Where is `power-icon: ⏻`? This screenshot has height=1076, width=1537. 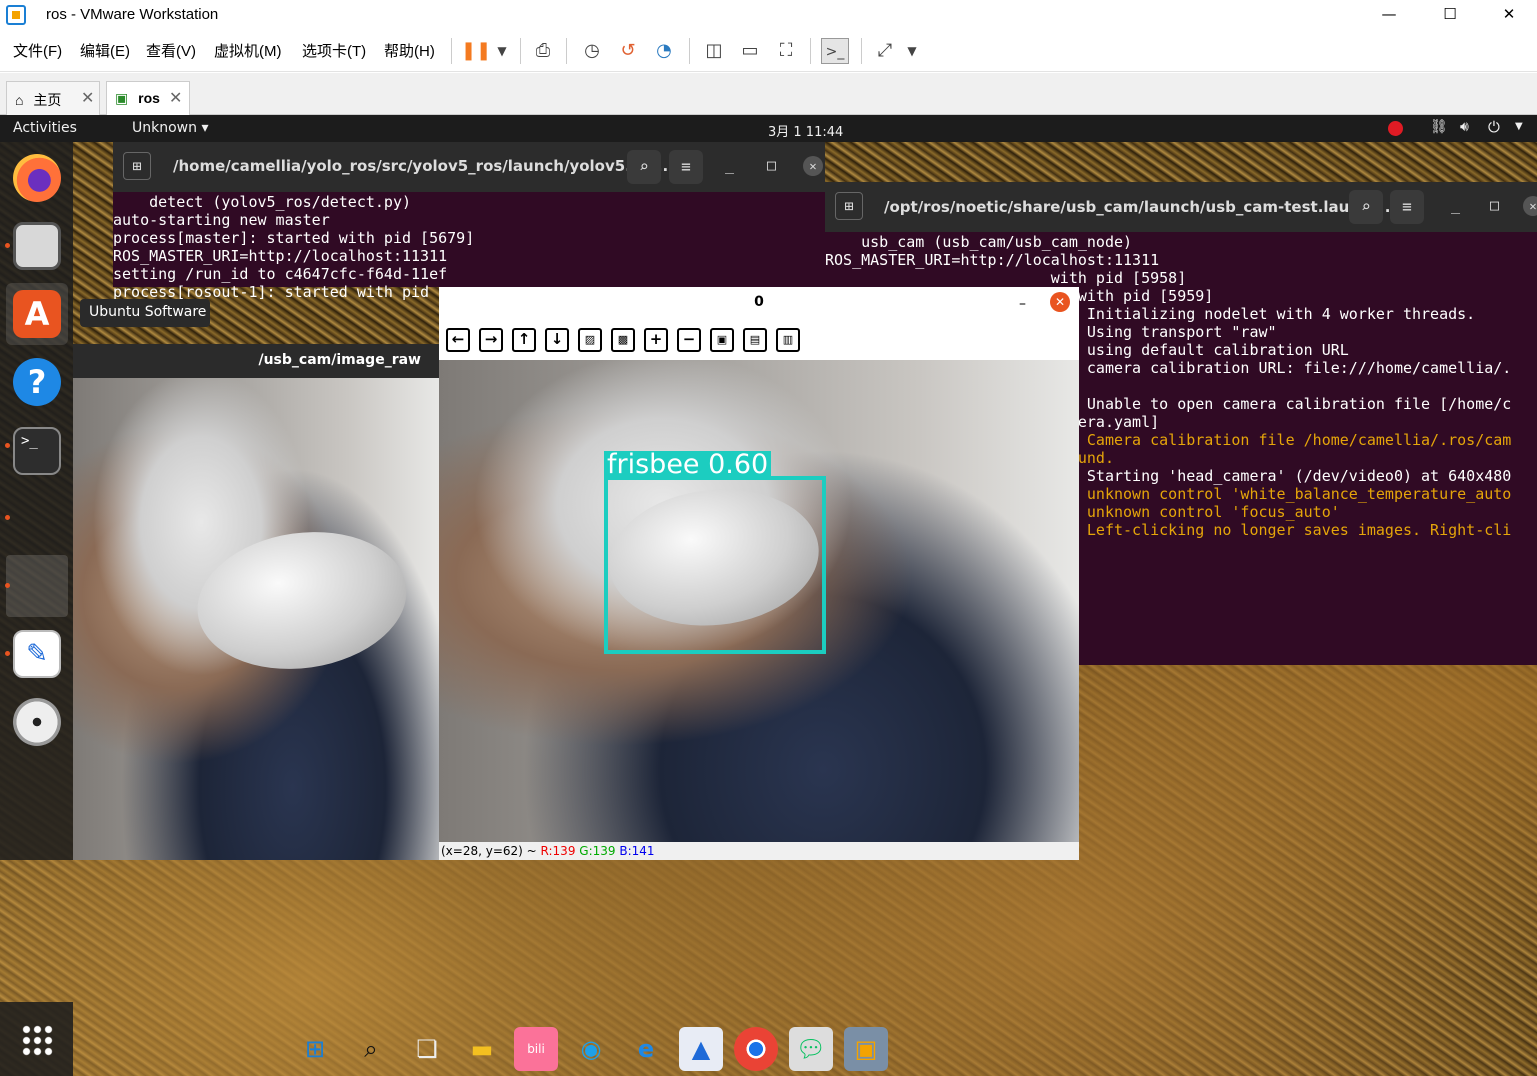
power-icon: ⏻ is located at coordinates (1494, 127).